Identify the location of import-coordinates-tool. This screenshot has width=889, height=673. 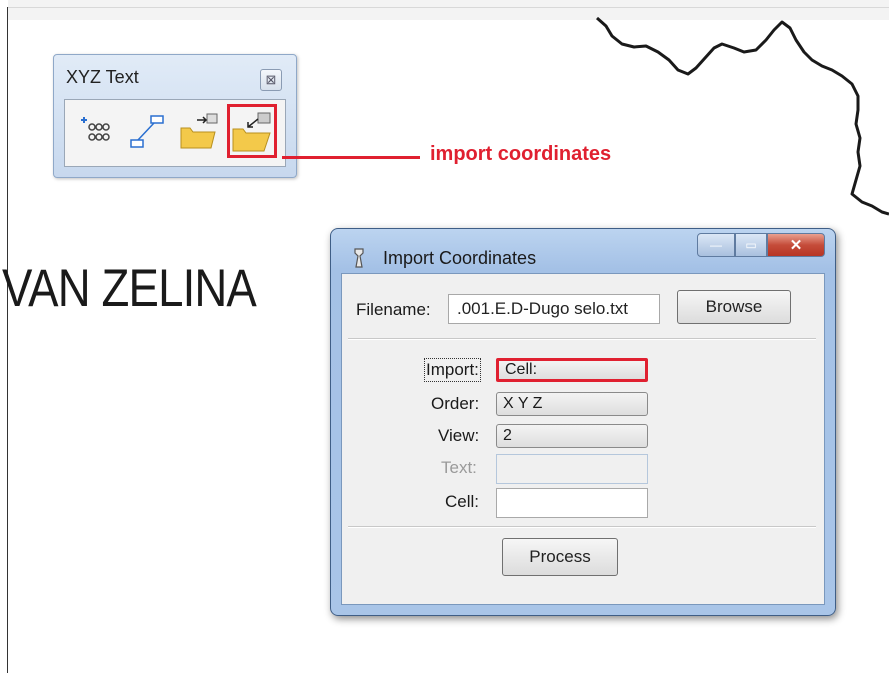
(252, 131).